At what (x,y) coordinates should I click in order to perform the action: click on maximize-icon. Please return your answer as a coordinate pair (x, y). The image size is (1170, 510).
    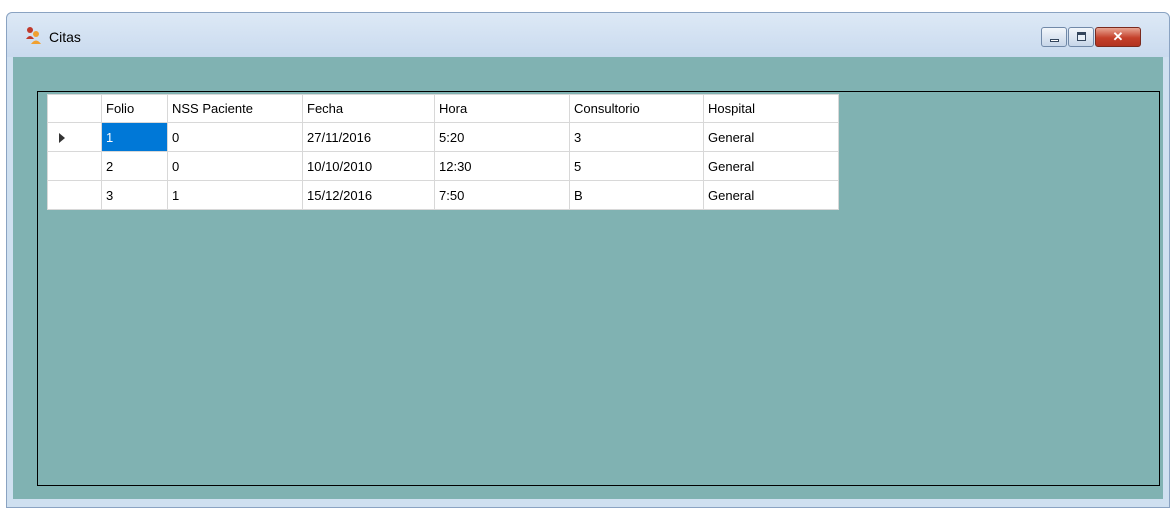
    Looking at the image, I should click on (1081, 36).